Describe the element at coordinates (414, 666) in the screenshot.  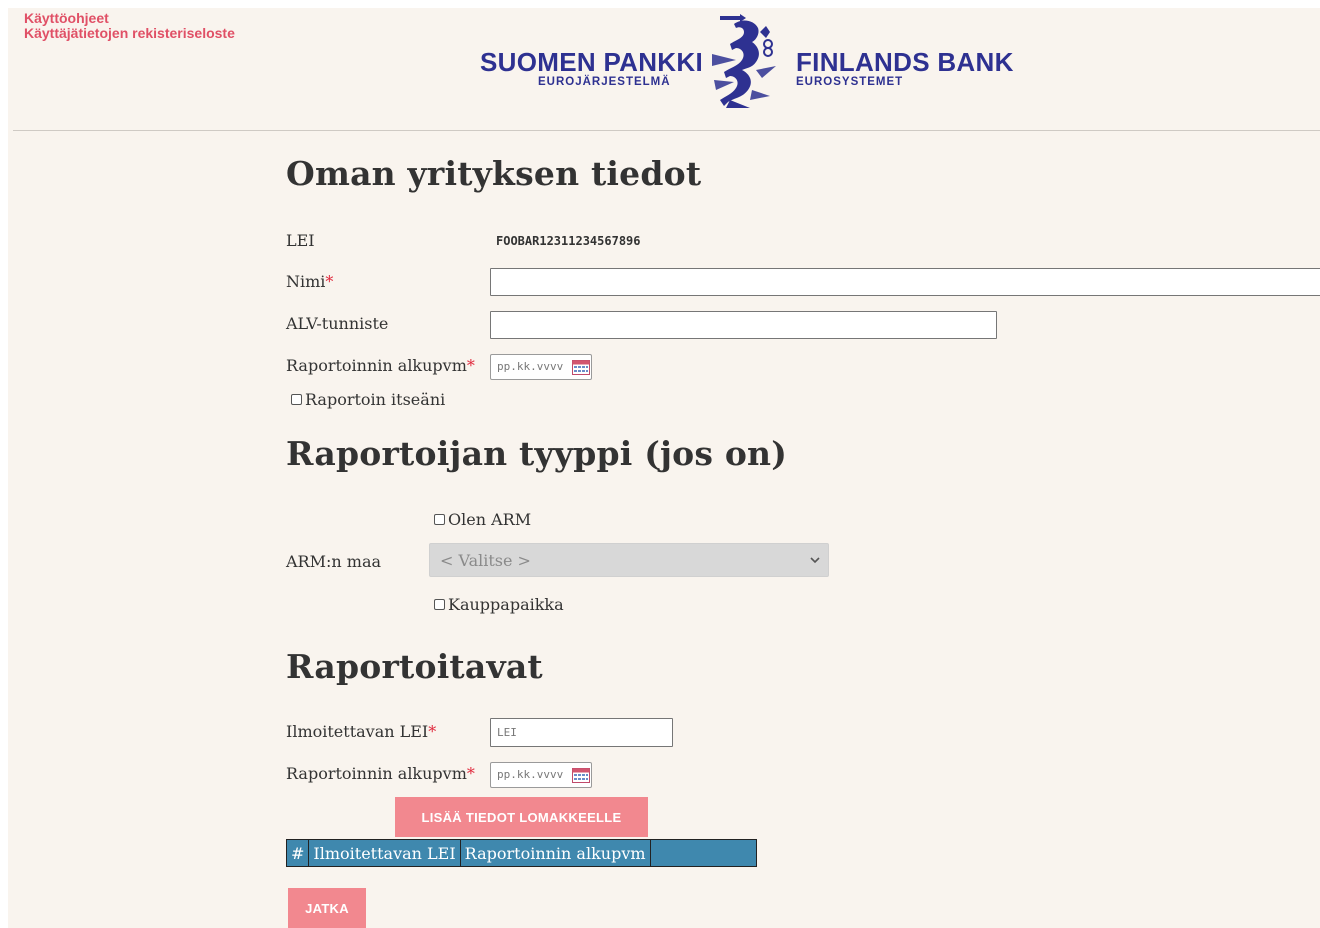
I see `reportables-title: Raportoitavat` at that location.